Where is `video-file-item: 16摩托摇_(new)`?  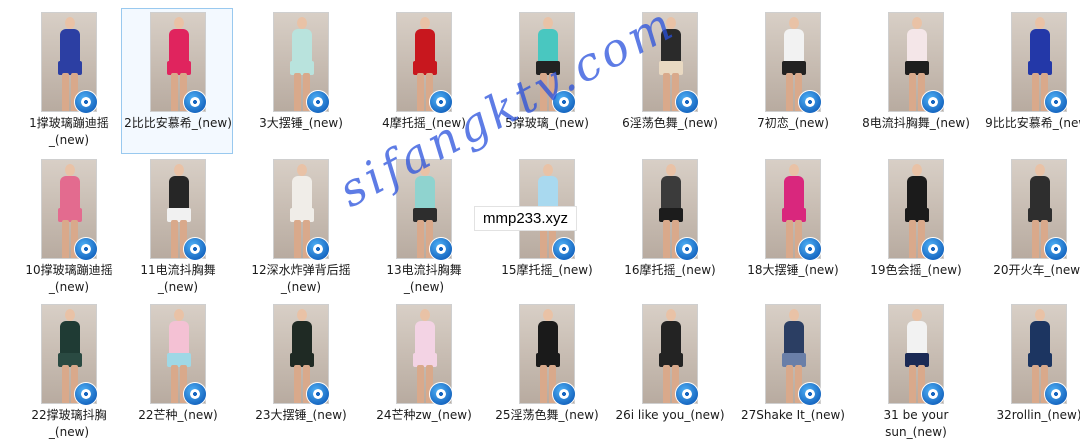 video-file-item: 16摩托摇_(new) is located at coordinates (669, 228).